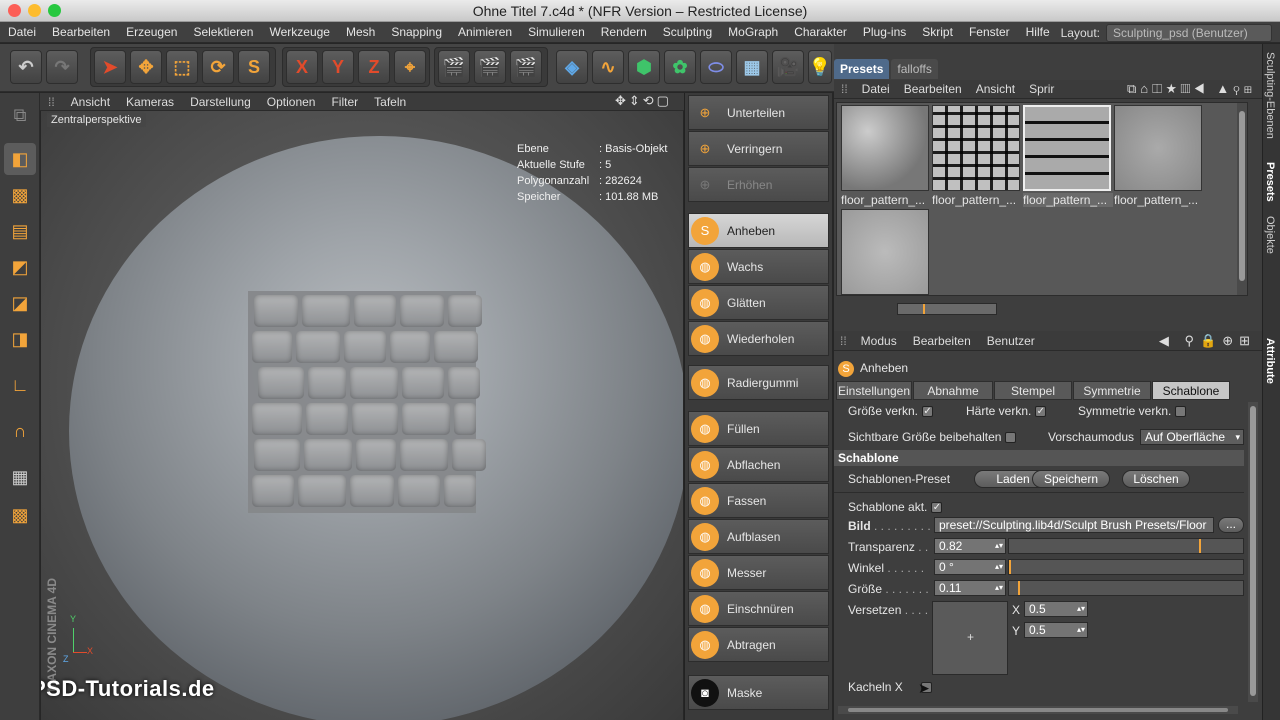 This screenshot has height=720, width=1280. Describe the element at coordinates (758, 608) in the screenshot. I see `sculpt-tool-einschnüren: ◍ Einschnüren` at that location.